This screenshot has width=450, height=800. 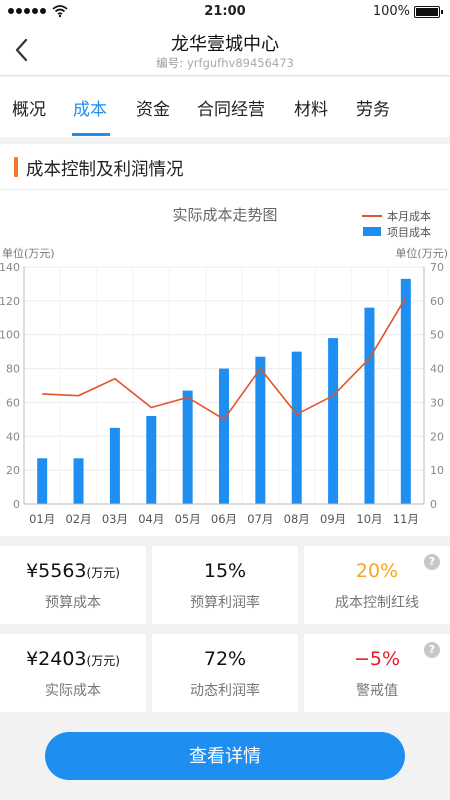 What do you see at coordinates (231, 107) in the screenshot?
I see `tab-contract: 合同经营` at bounding box center [231, 107].